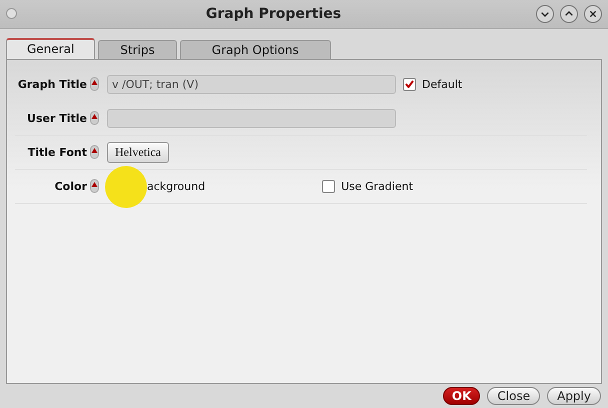 The width and height of the screenshot is (608, 408). What do you see at coordinates (51, 48) in the screenshot?
I see `tab: General` at bounding box center [51, 48].